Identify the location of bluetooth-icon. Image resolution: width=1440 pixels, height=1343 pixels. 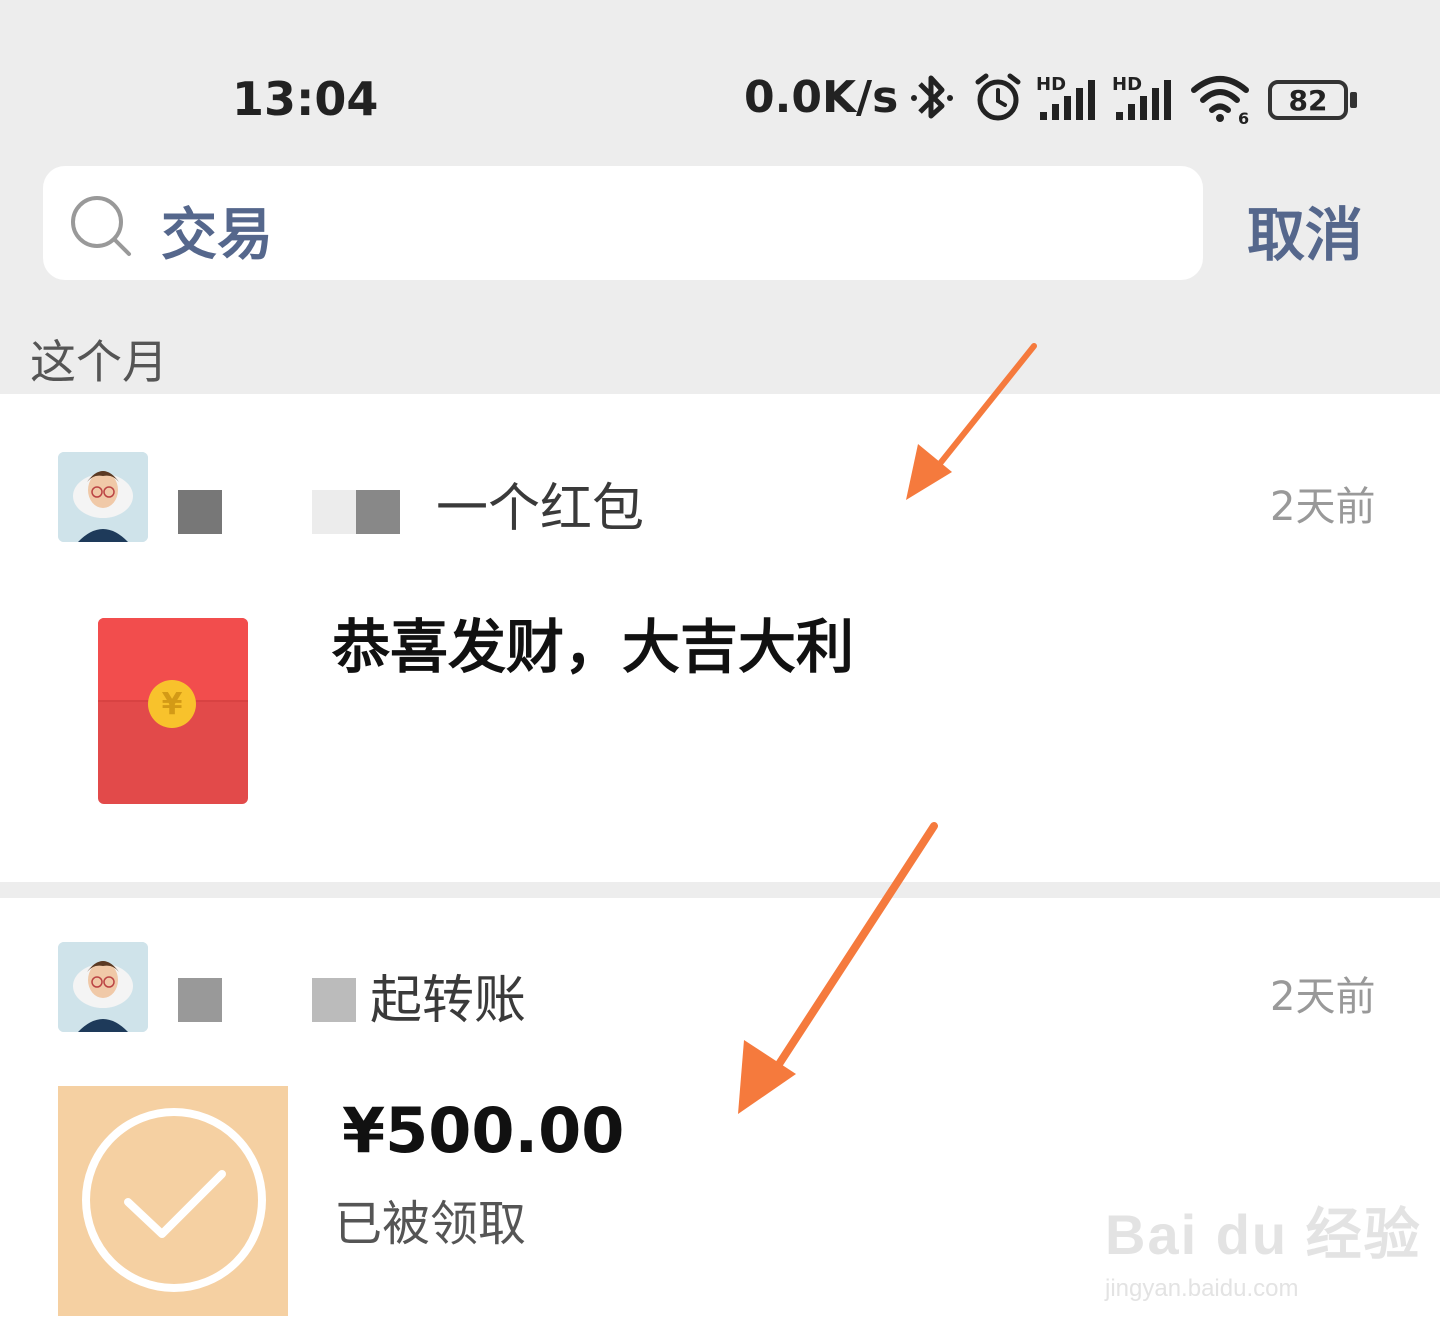
(932, 97).